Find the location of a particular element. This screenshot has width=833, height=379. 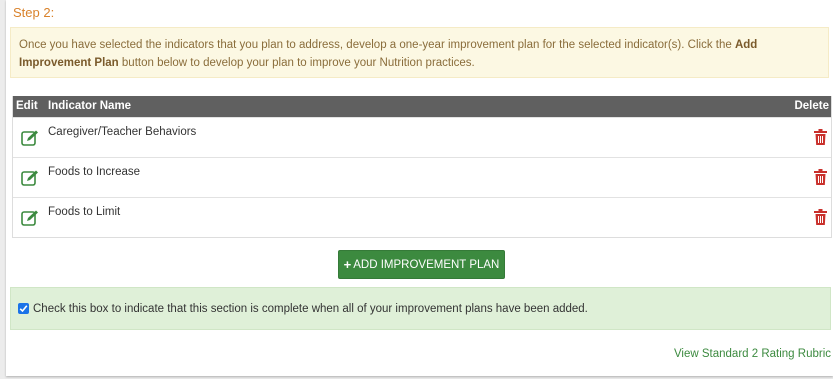

section-complete-checkbox is located at coordinates (23, 308).